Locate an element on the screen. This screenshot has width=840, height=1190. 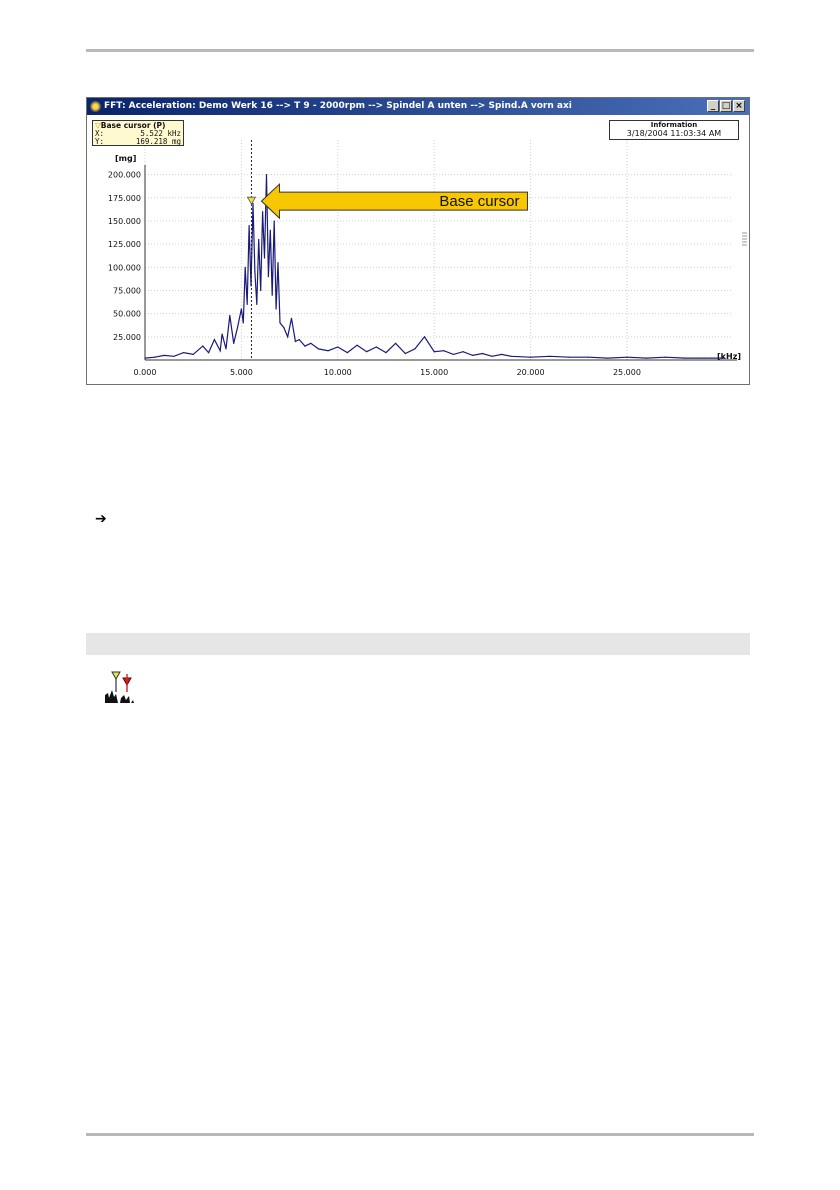
x-tick-label: 0.000 is located at coordinates (145, 372).